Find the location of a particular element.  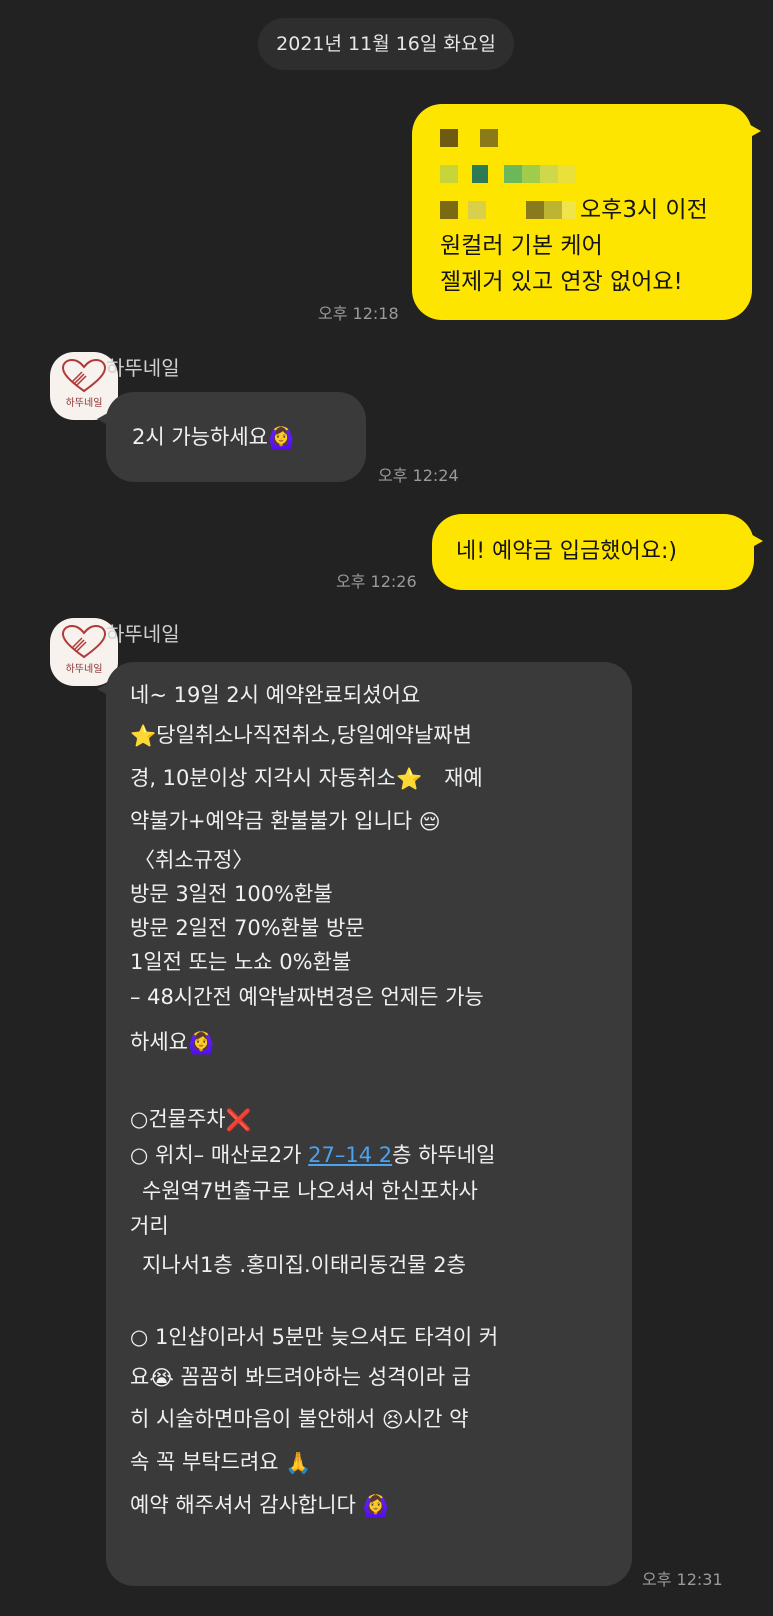

address-link: 27–14 2 is located at coordinates (350, 1155).